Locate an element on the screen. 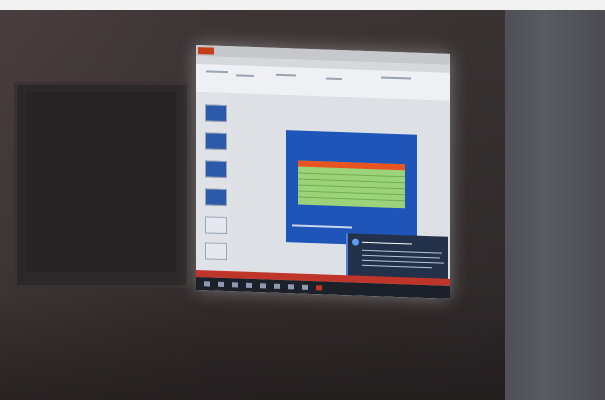 The height and width of the screenshot is (400, 605). start-icon is located at coordinates (207, 284).